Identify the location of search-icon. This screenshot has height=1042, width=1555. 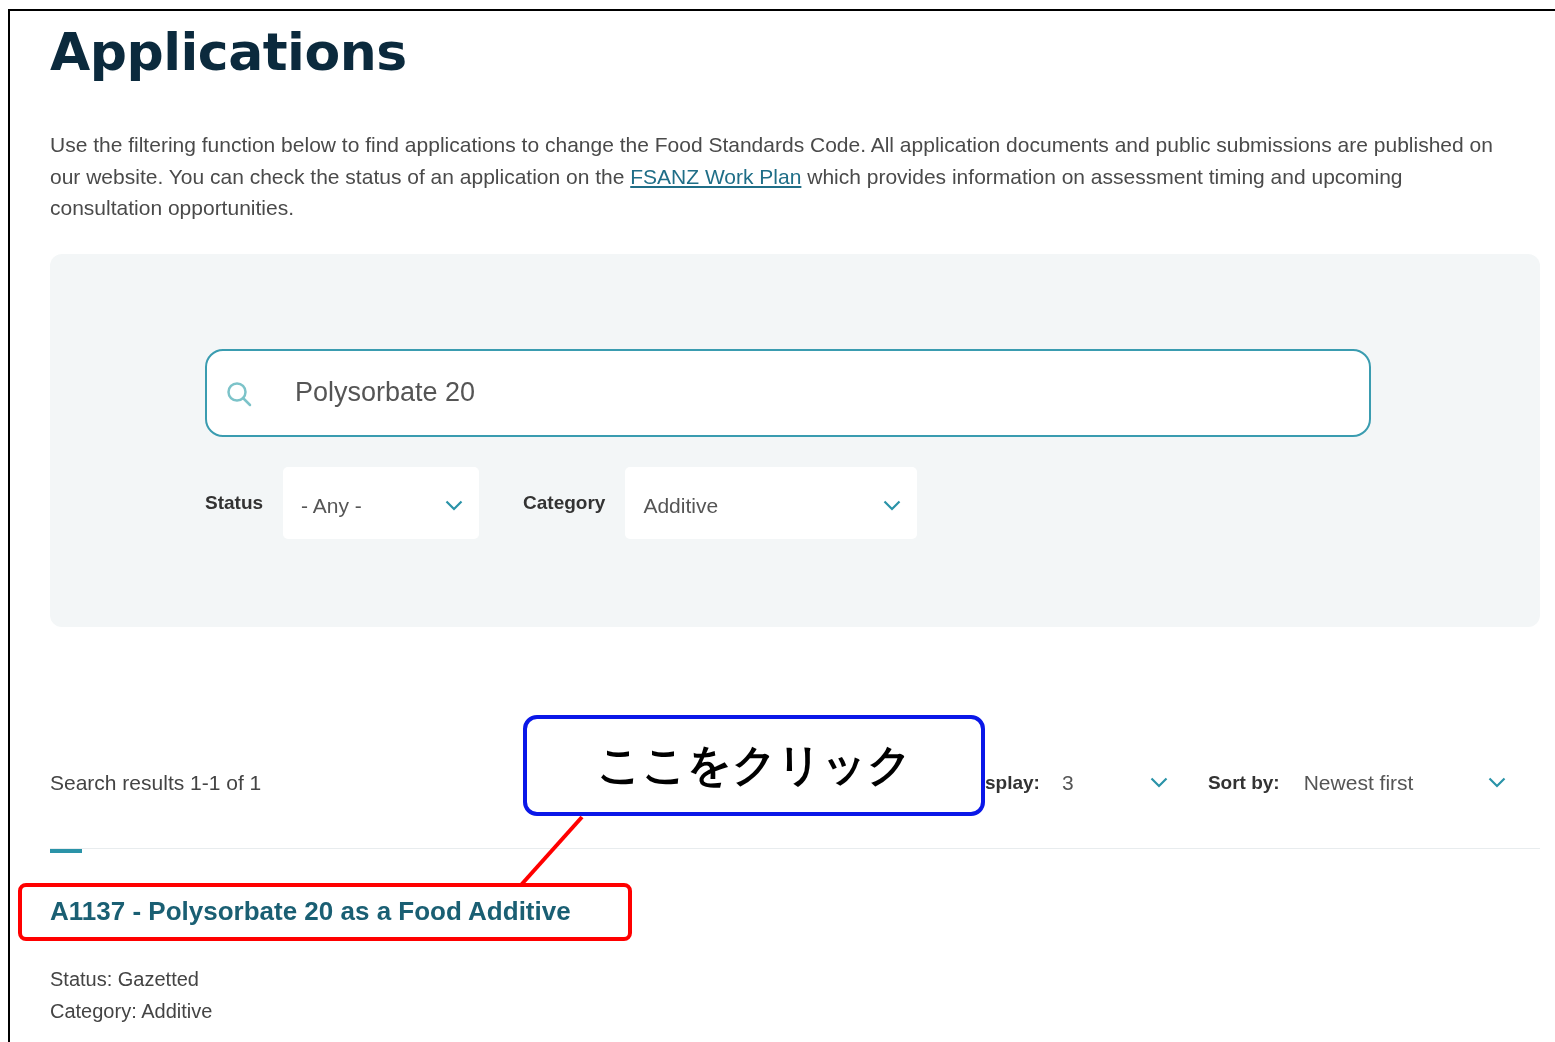
(239, 393).